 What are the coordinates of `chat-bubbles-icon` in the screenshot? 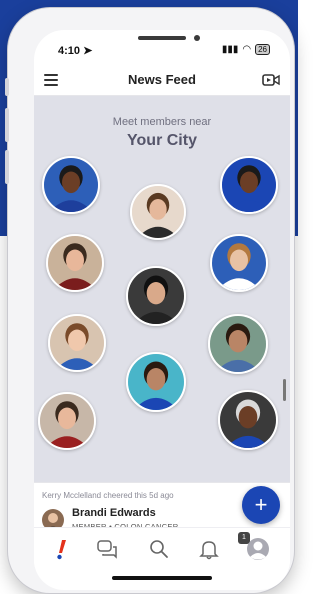 It's located at (107, 549).